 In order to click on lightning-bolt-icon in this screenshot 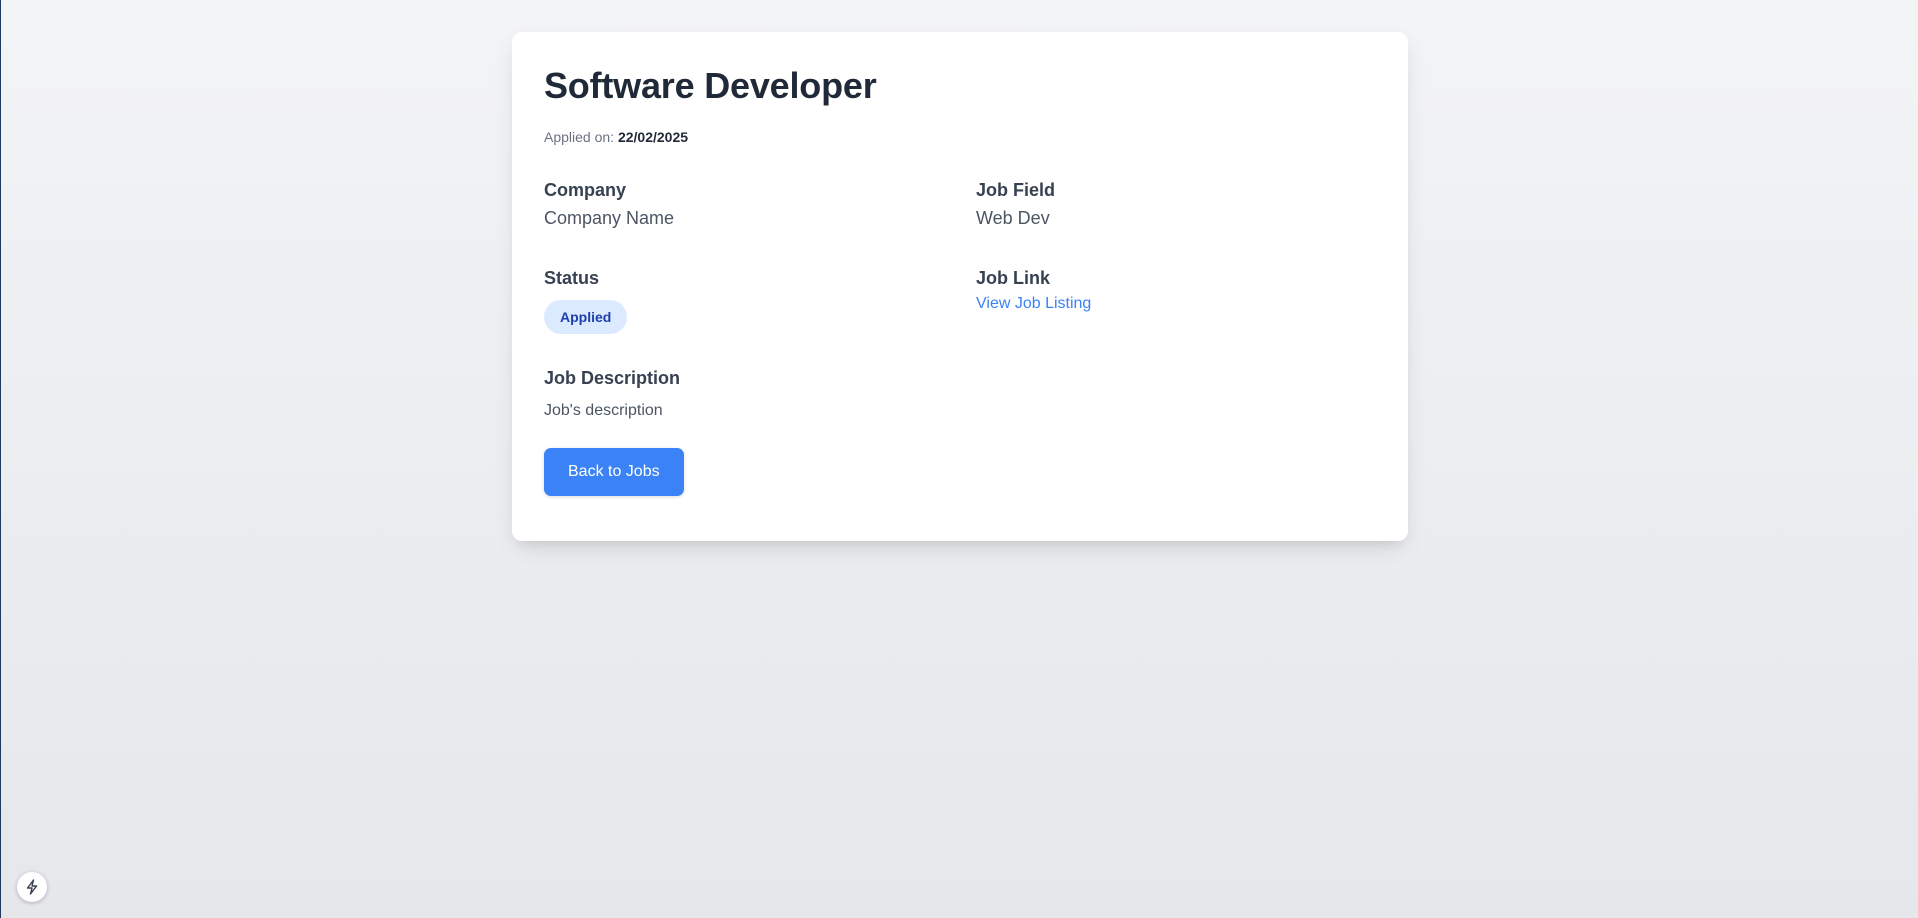, I will do `click(32, 887)`.